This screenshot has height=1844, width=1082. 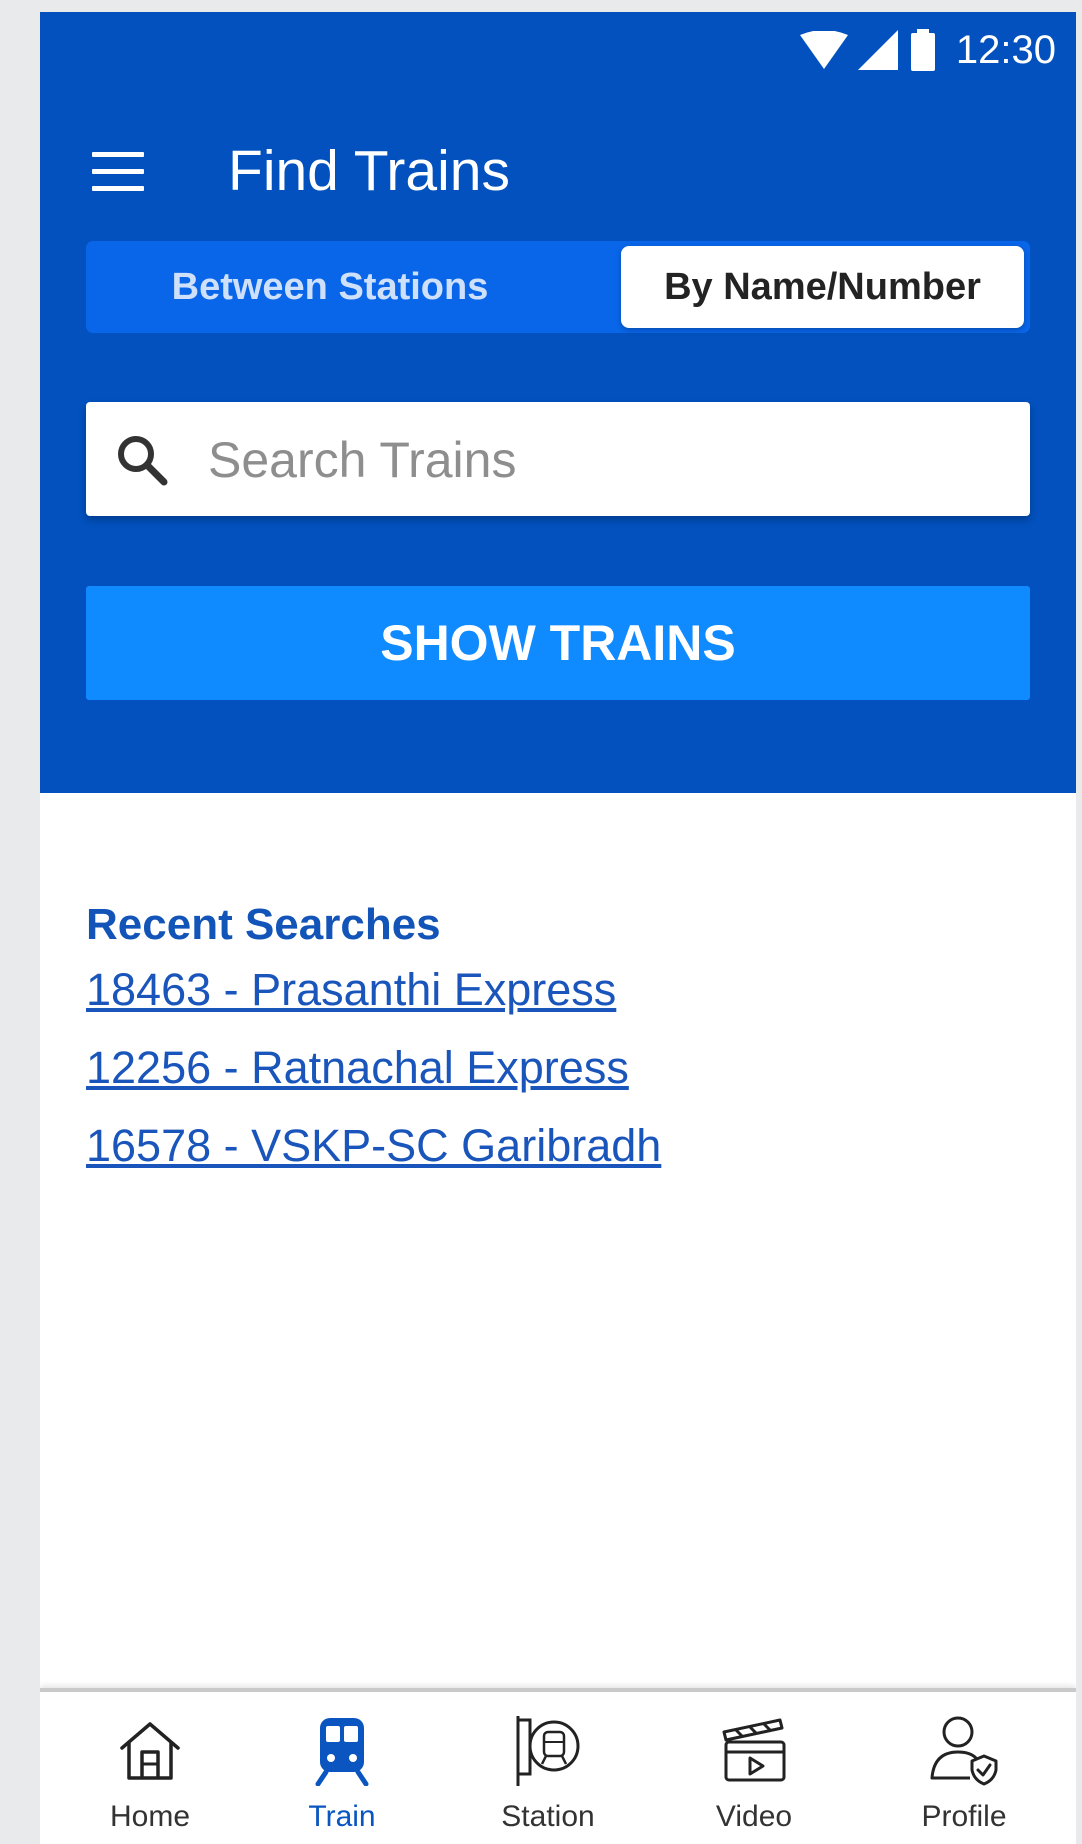 What do you see at coordinates (263, 924) in the screenshot?
I see `recent-searches-title: Recent Searches` at bounding box center [263, 924].